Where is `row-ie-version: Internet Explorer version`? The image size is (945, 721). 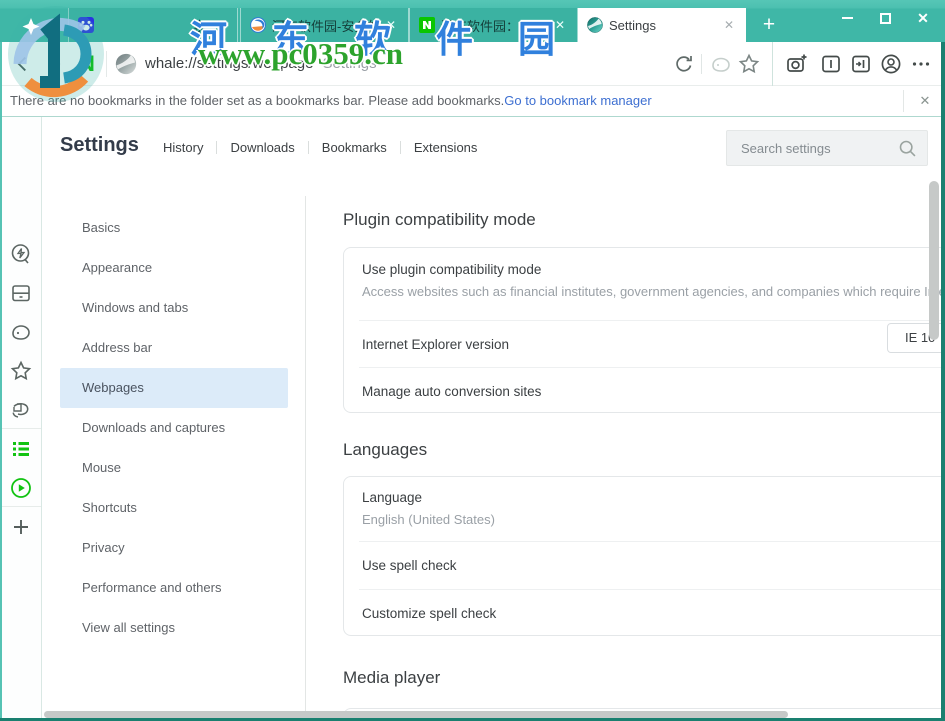
row-ie-version: Internet Explorer version is located at coordinates (436, 344).